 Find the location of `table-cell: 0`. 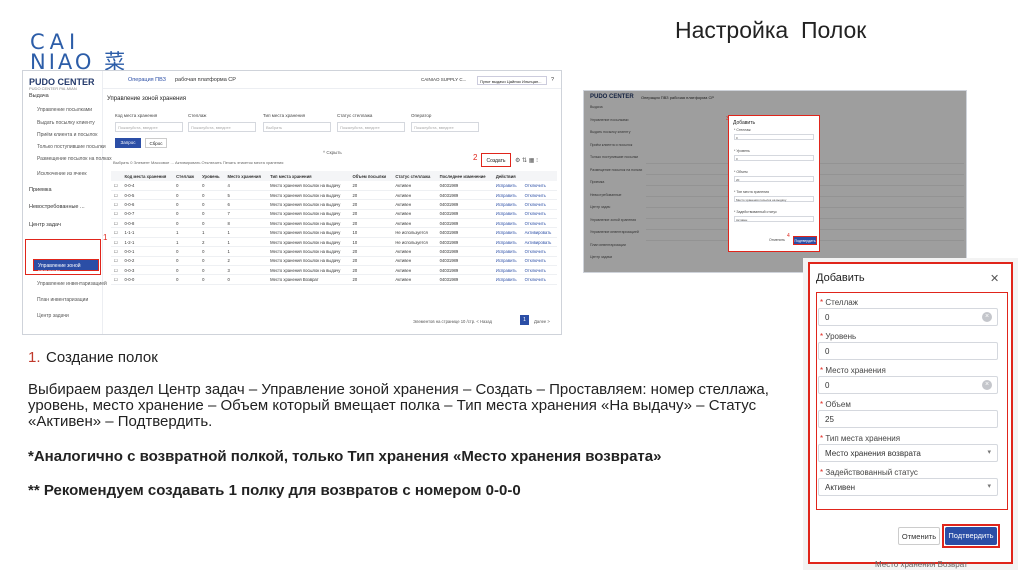

table-cell: 0 is located at coordinates (212, 204).